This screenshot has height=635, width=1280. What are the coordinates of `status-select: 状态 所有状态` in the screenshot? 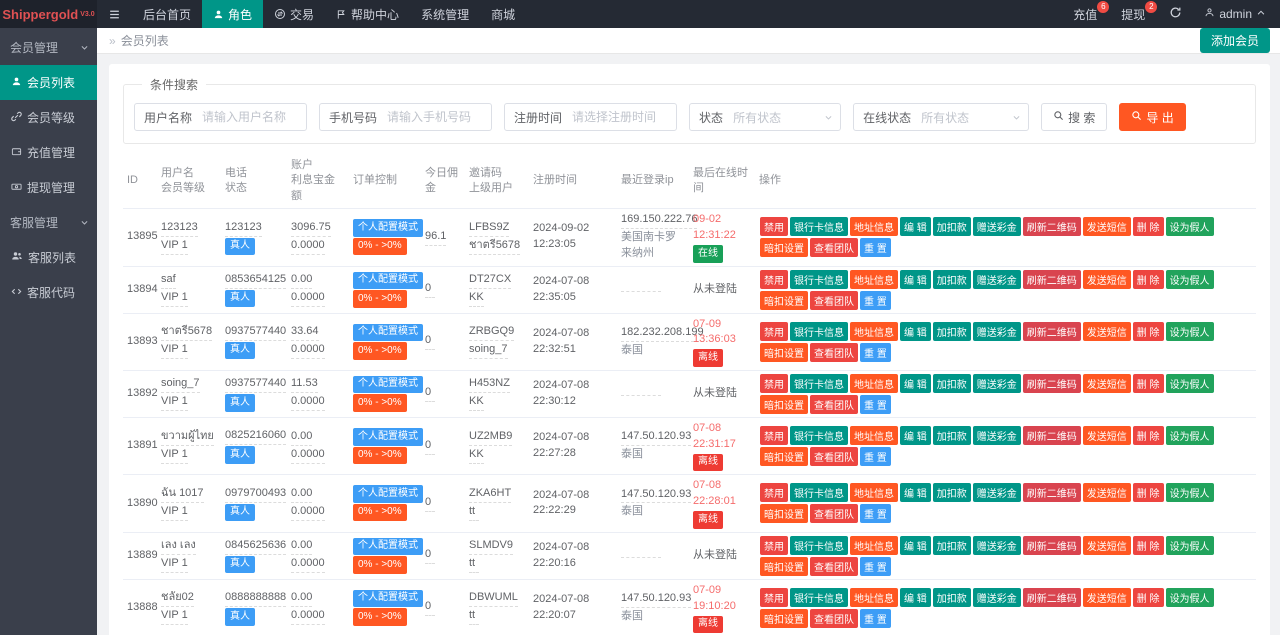 It's located at (765, 117).